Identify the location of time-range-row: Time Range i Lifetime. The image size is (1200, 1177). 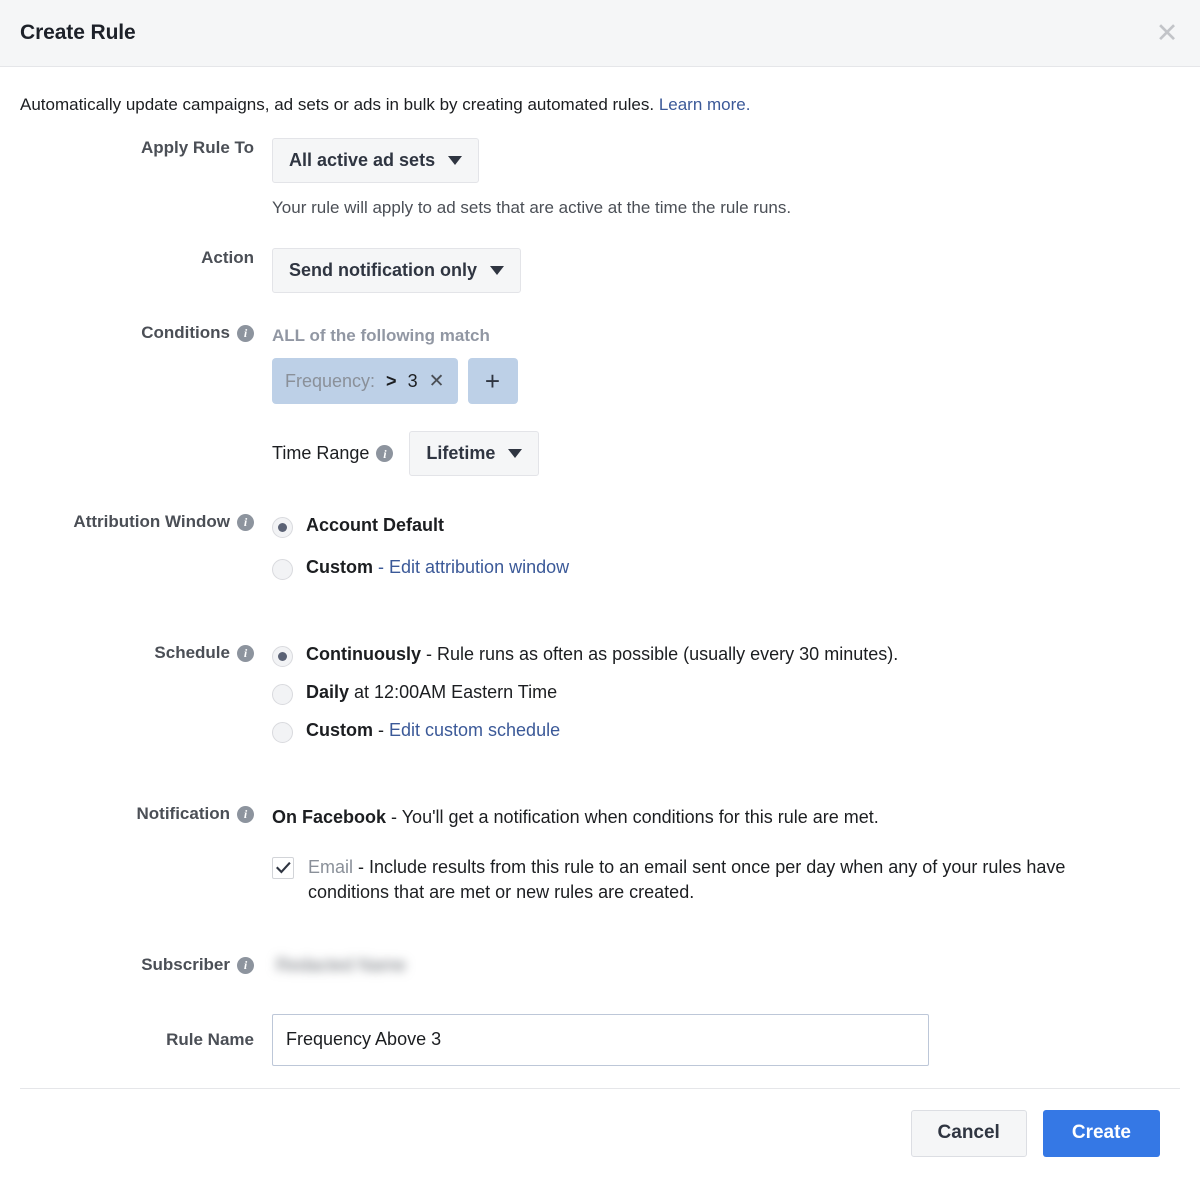
(726, 454).